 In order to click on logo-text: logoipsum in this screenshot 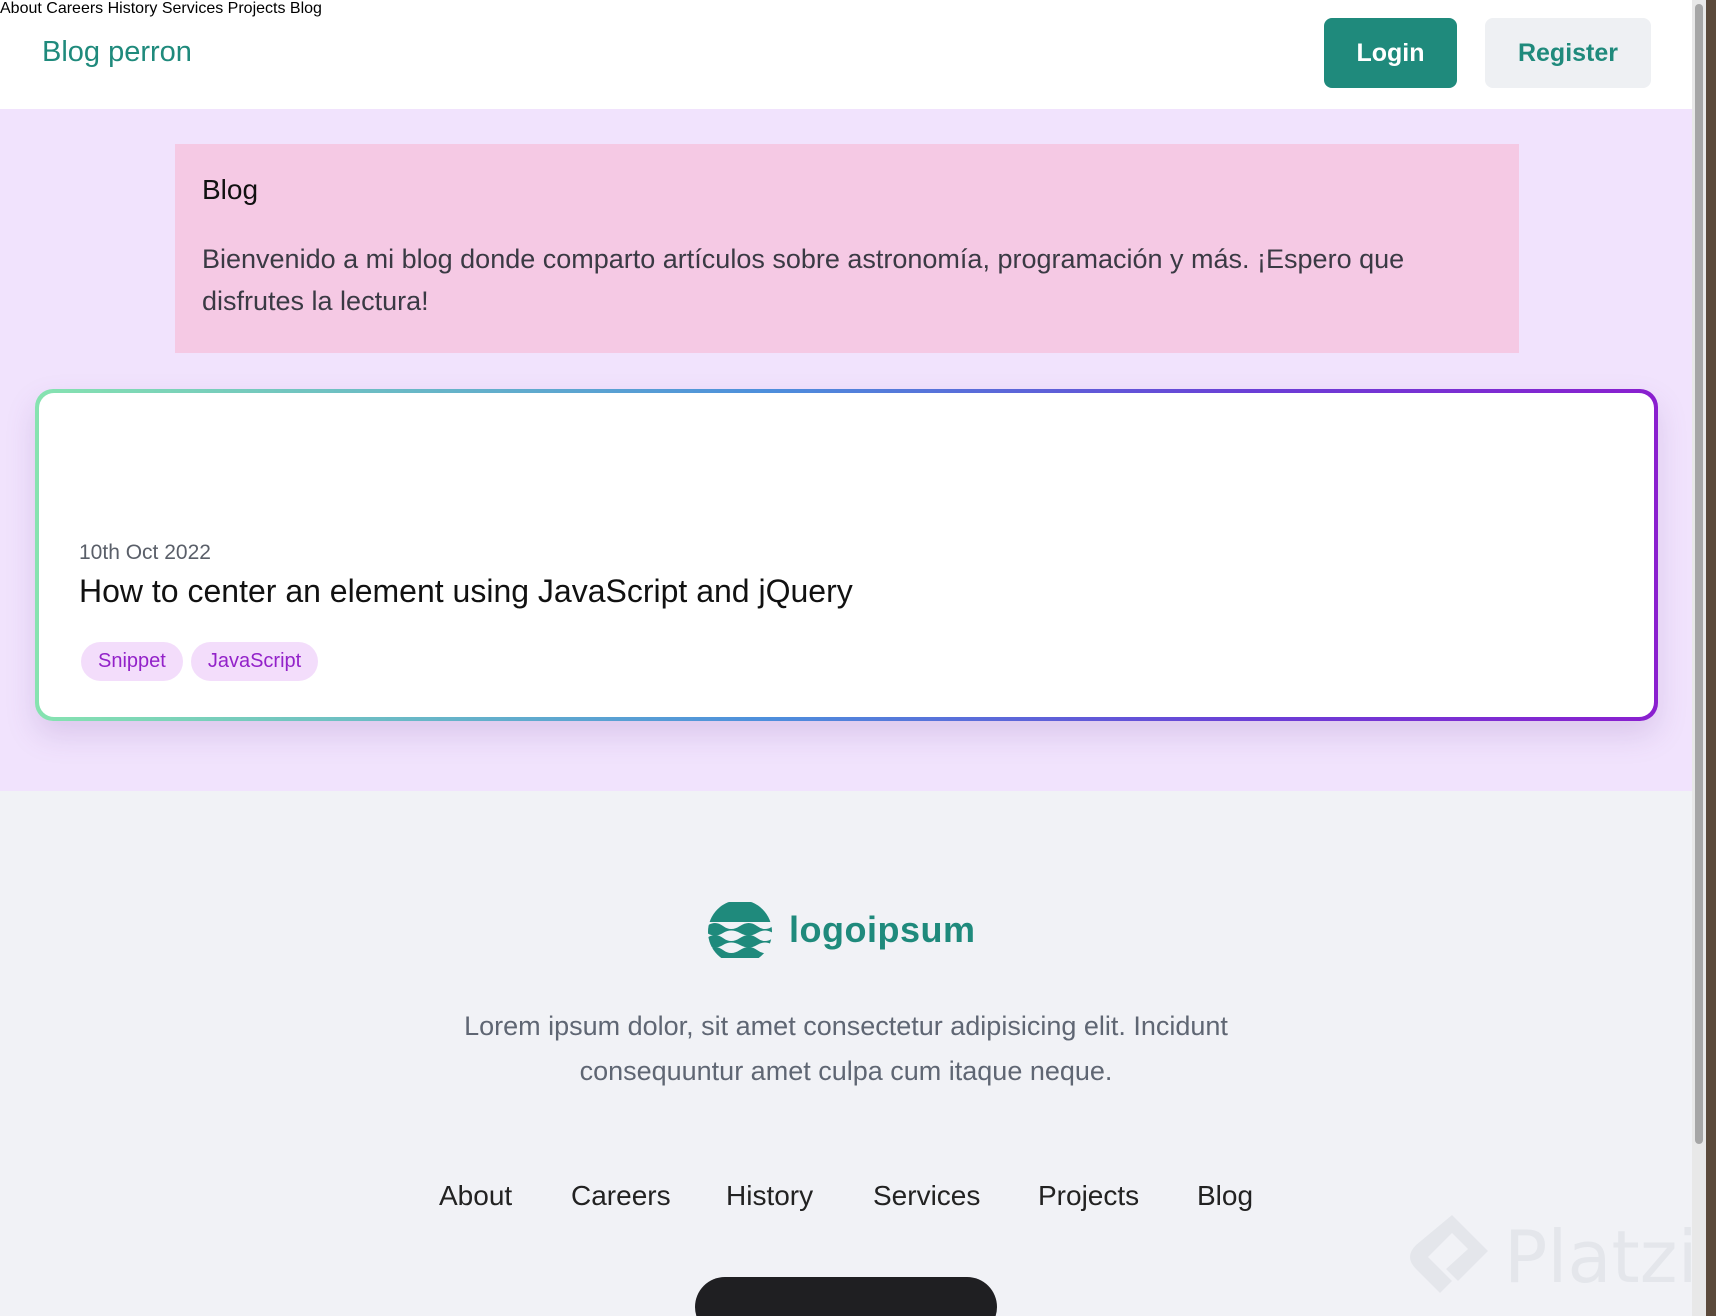, I will do `click(882, 929)`.